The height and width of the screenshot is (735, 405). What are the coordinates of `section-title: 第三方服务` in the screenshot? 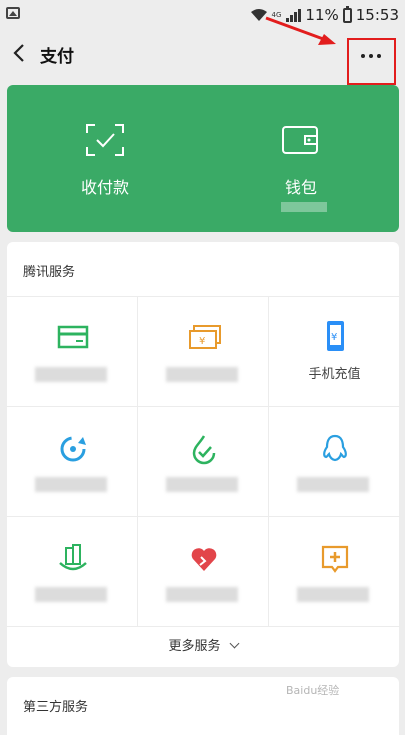 It's located at (56, 707).